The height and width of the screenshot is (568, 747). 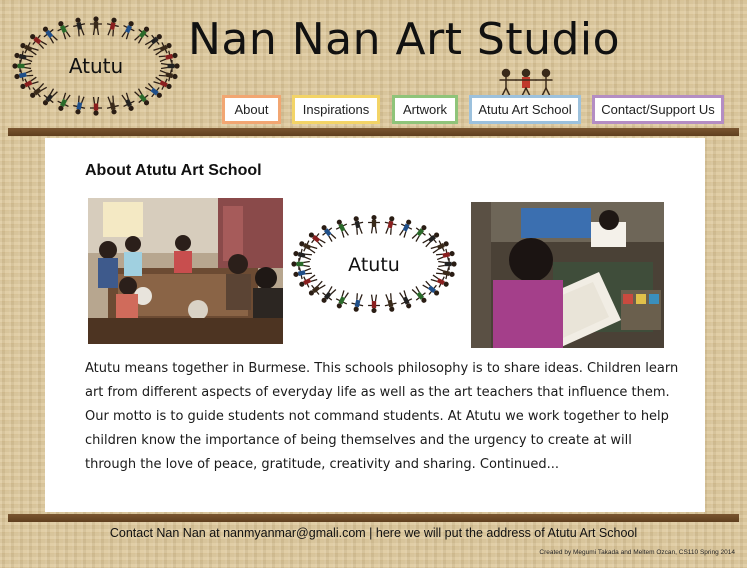 I want to click on nav-about: About, so click(x=251, y=109).